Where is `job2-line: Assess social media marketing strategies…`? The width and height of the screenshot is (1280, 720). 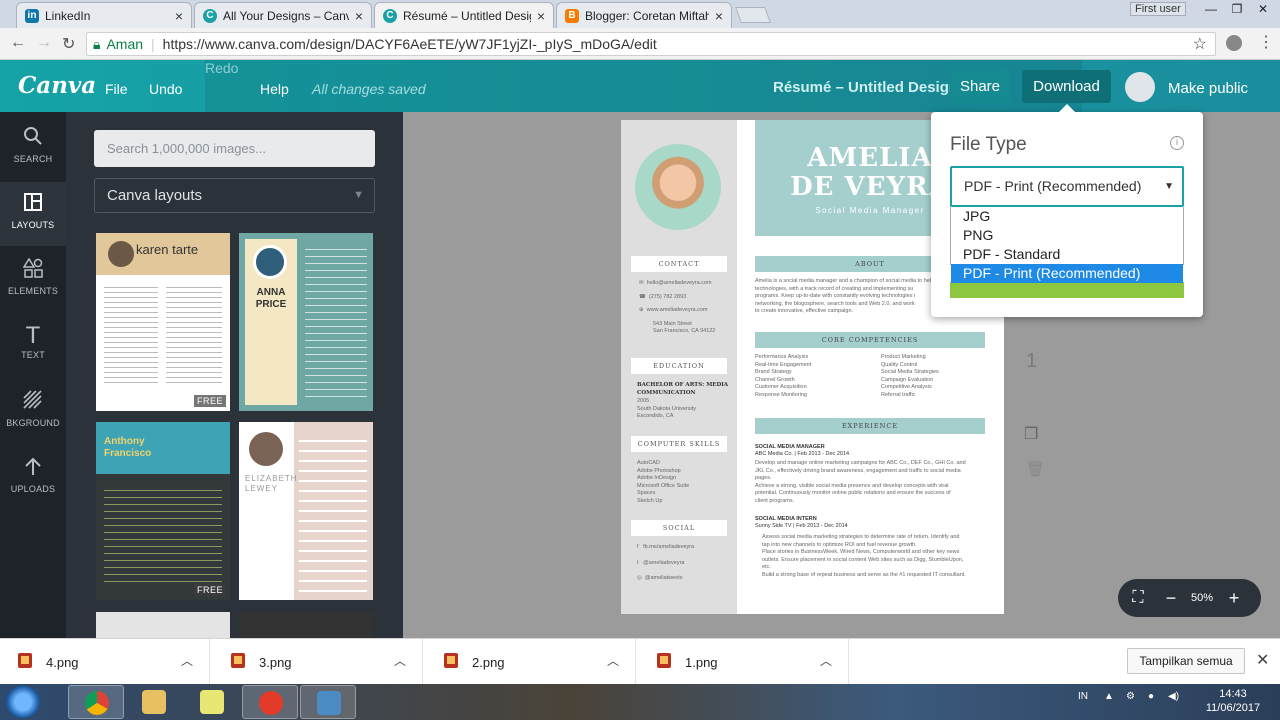
job2-line: Assess social media marketing strategies… is located at coordinates (861, 537).